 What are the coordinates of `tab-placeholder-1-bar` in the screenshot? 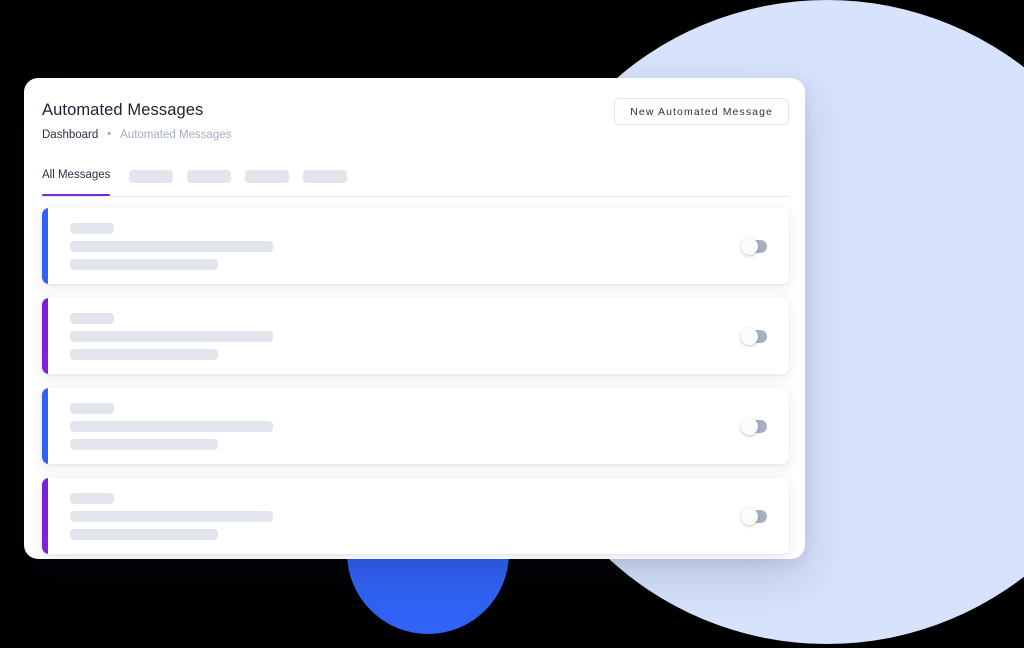 It's located at (151, 176).